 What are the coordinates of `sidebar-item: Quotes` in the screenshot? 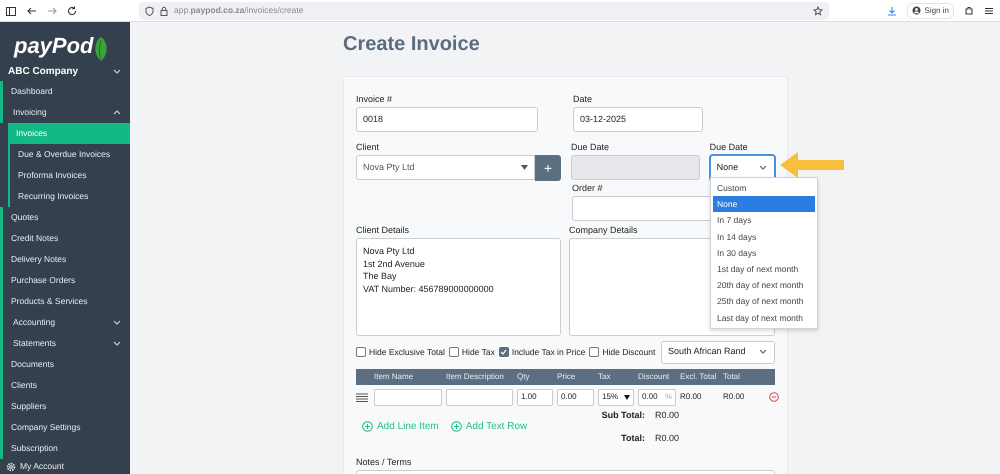 It's located at (65, 217).